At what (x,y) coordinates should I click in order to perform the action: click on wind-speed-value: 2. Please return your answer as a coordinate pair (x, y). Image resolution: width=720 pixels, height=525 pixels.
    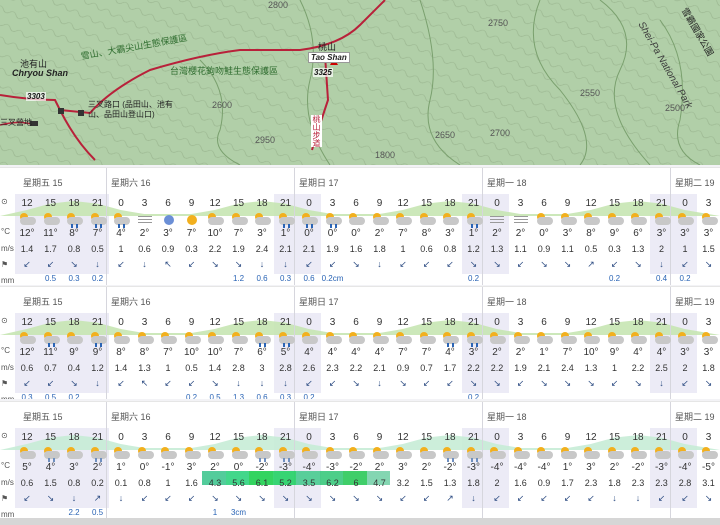
    Looking at the image, I should click on (685, 368).